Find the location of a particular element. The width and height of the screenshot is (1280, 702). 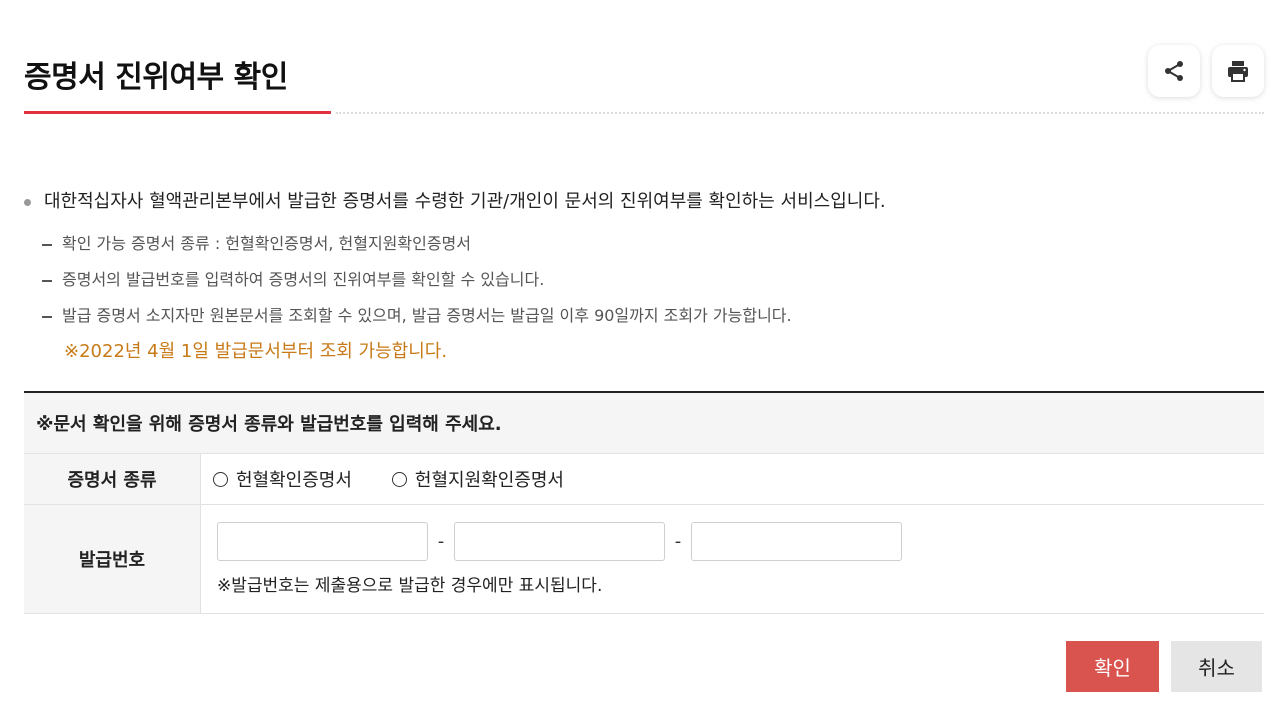

confirm-button: 확인 is located at coordinates (1112, 666).